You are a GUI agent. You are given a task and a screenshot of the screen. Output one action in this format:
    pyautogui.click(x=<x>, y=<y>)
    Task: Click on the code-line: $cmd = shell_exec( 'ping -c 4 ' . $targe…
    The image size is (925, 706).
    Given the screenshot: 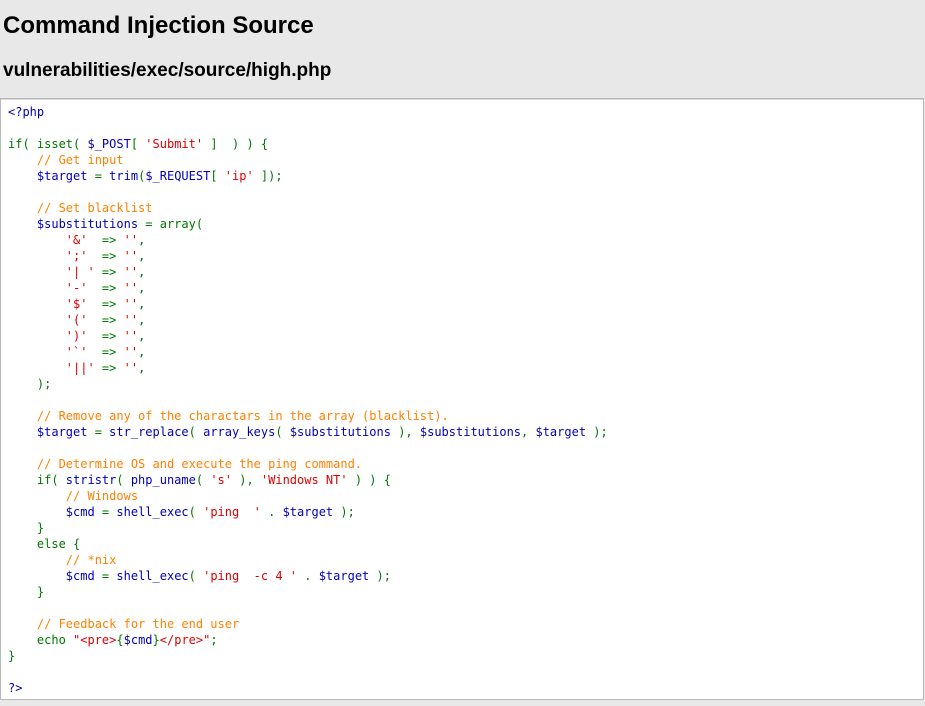 What is the action you would take?
    pyautogui.click(x=308, y=576)
    